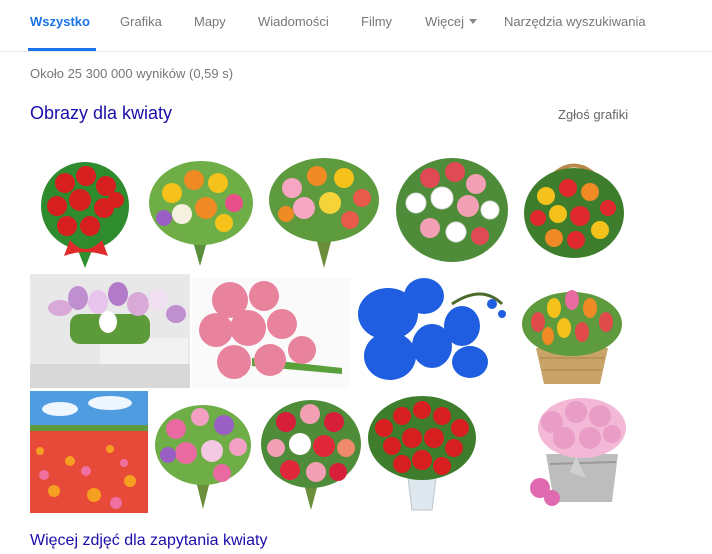 The height and width of the screenshot is (554, 712). What do you see at coordinates (445, 21) in the screenshot?
I see `tab-wiecej-label: Więcej` at bounding box center [445, 21].